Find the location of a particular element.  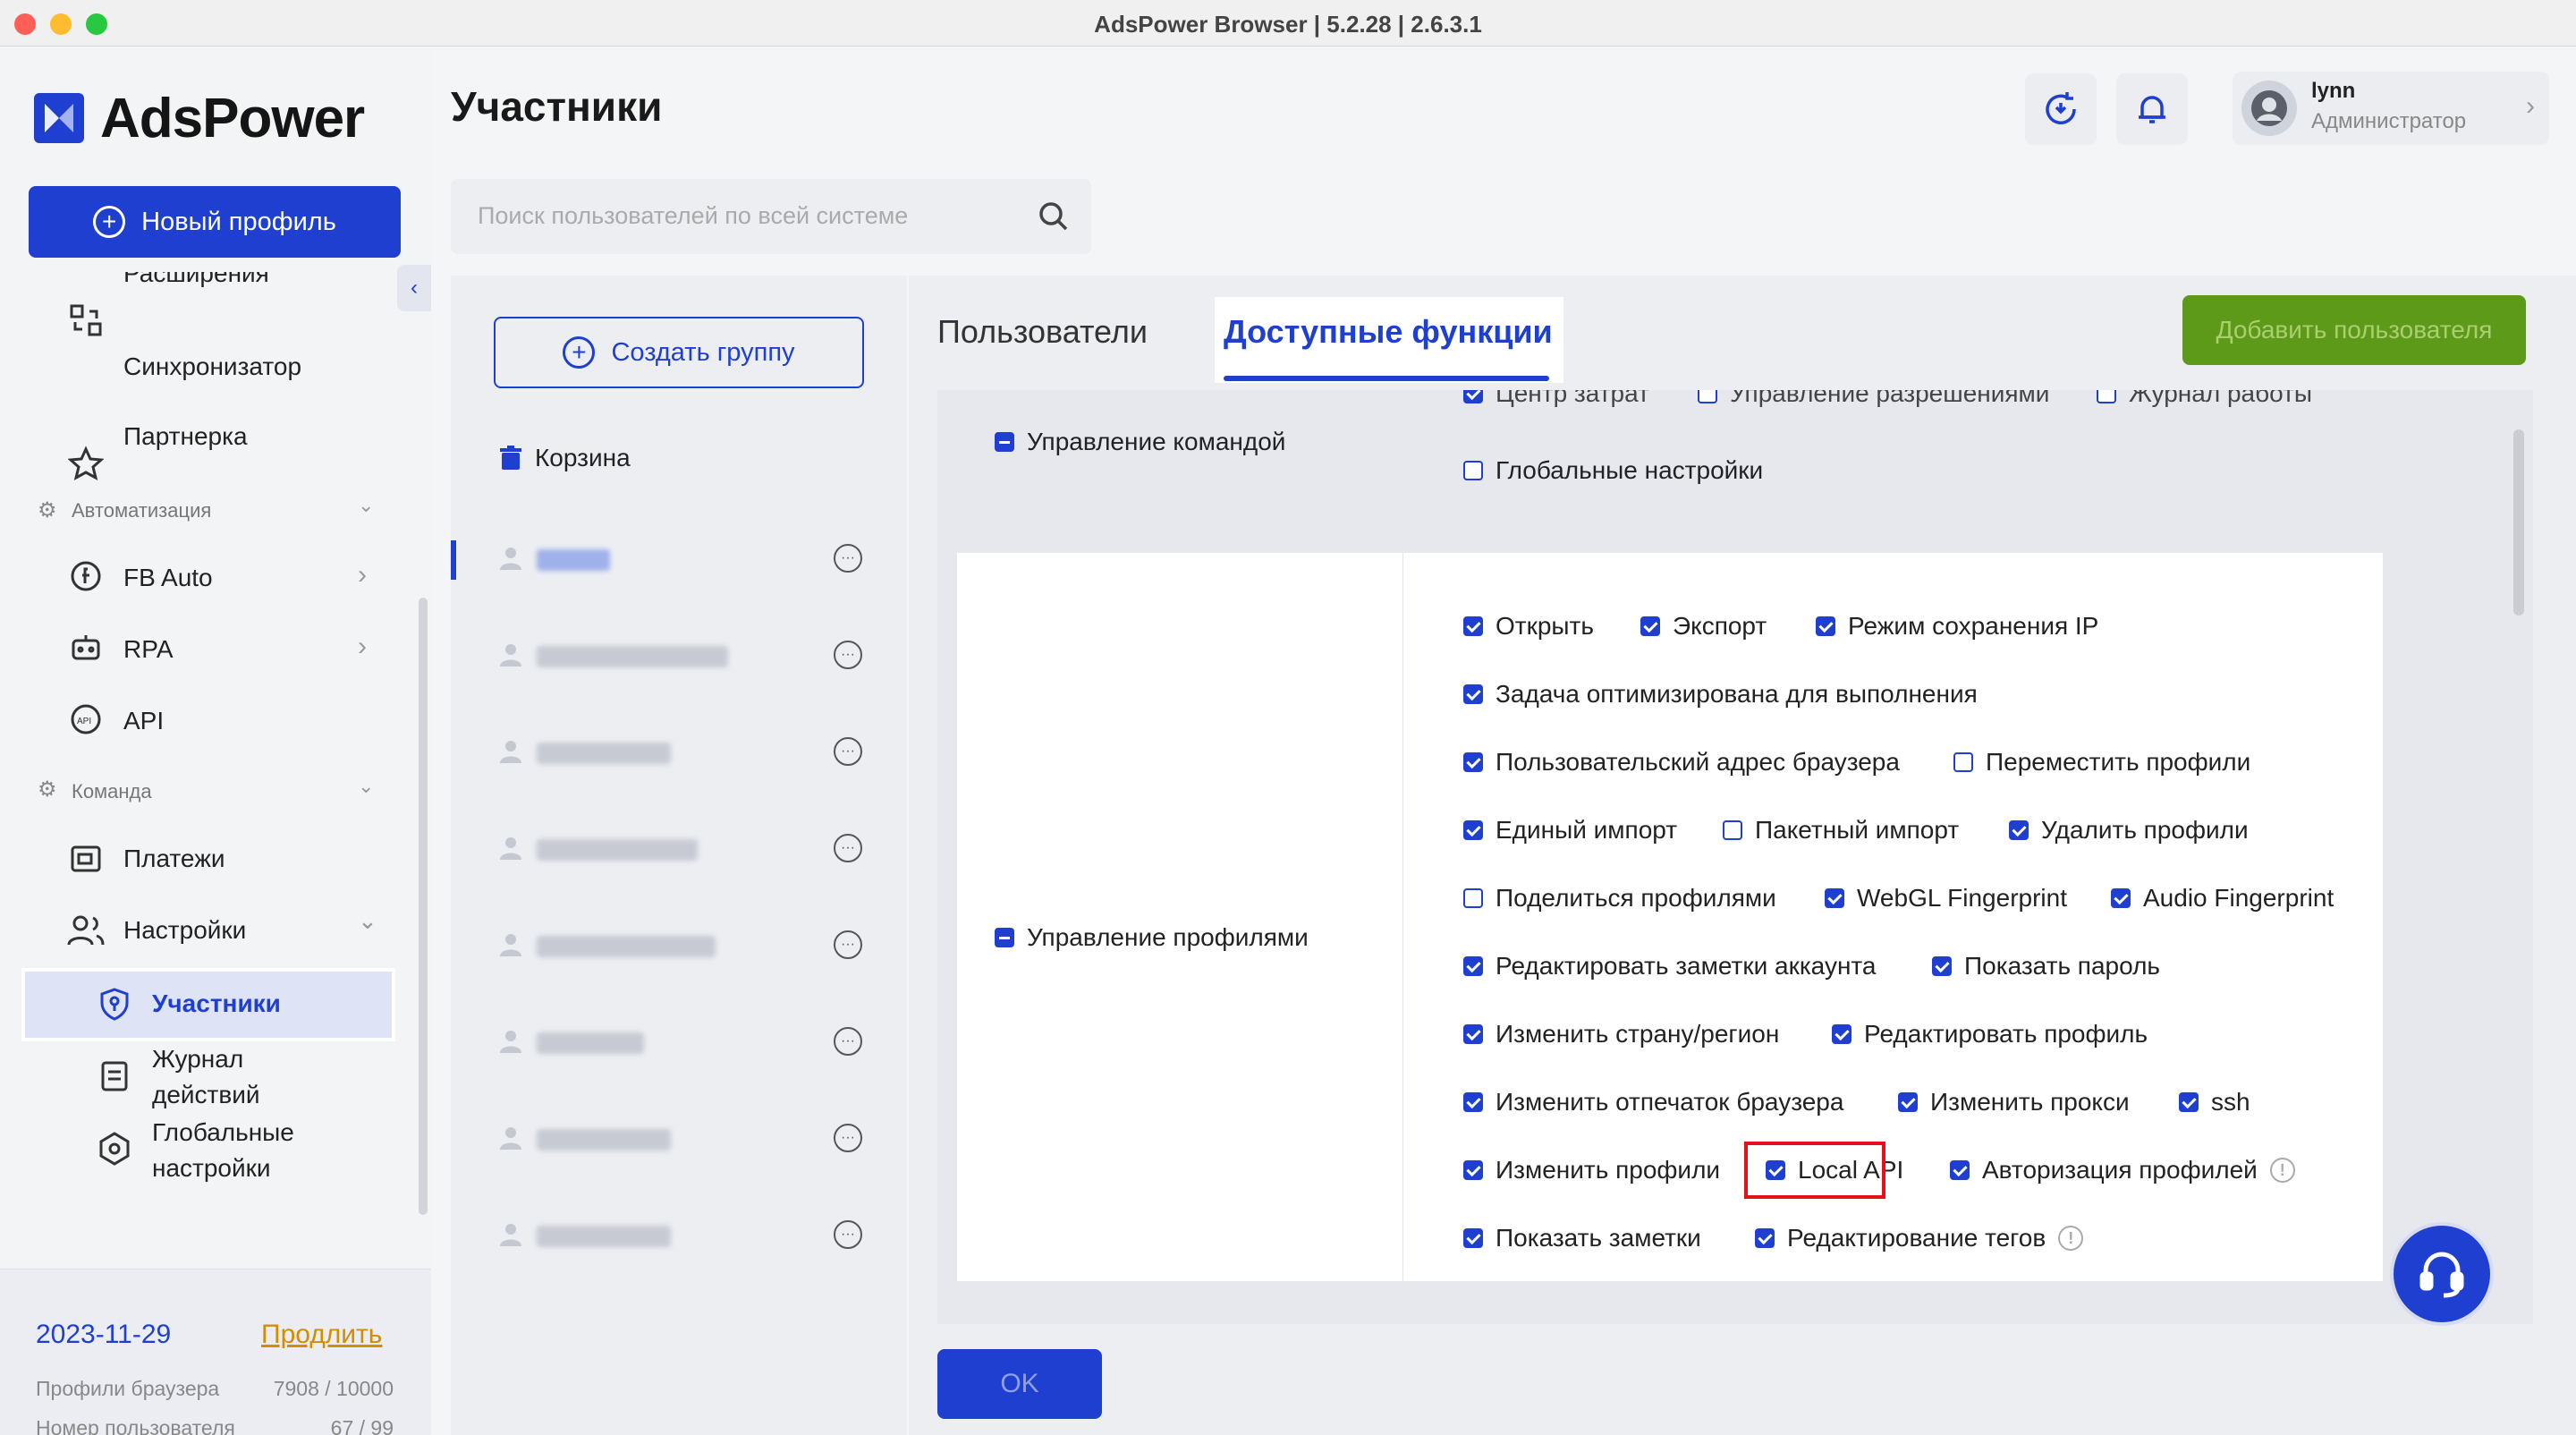

perm-edit-profile: Редактировать профиль is located at coordinates (1990, 1034).